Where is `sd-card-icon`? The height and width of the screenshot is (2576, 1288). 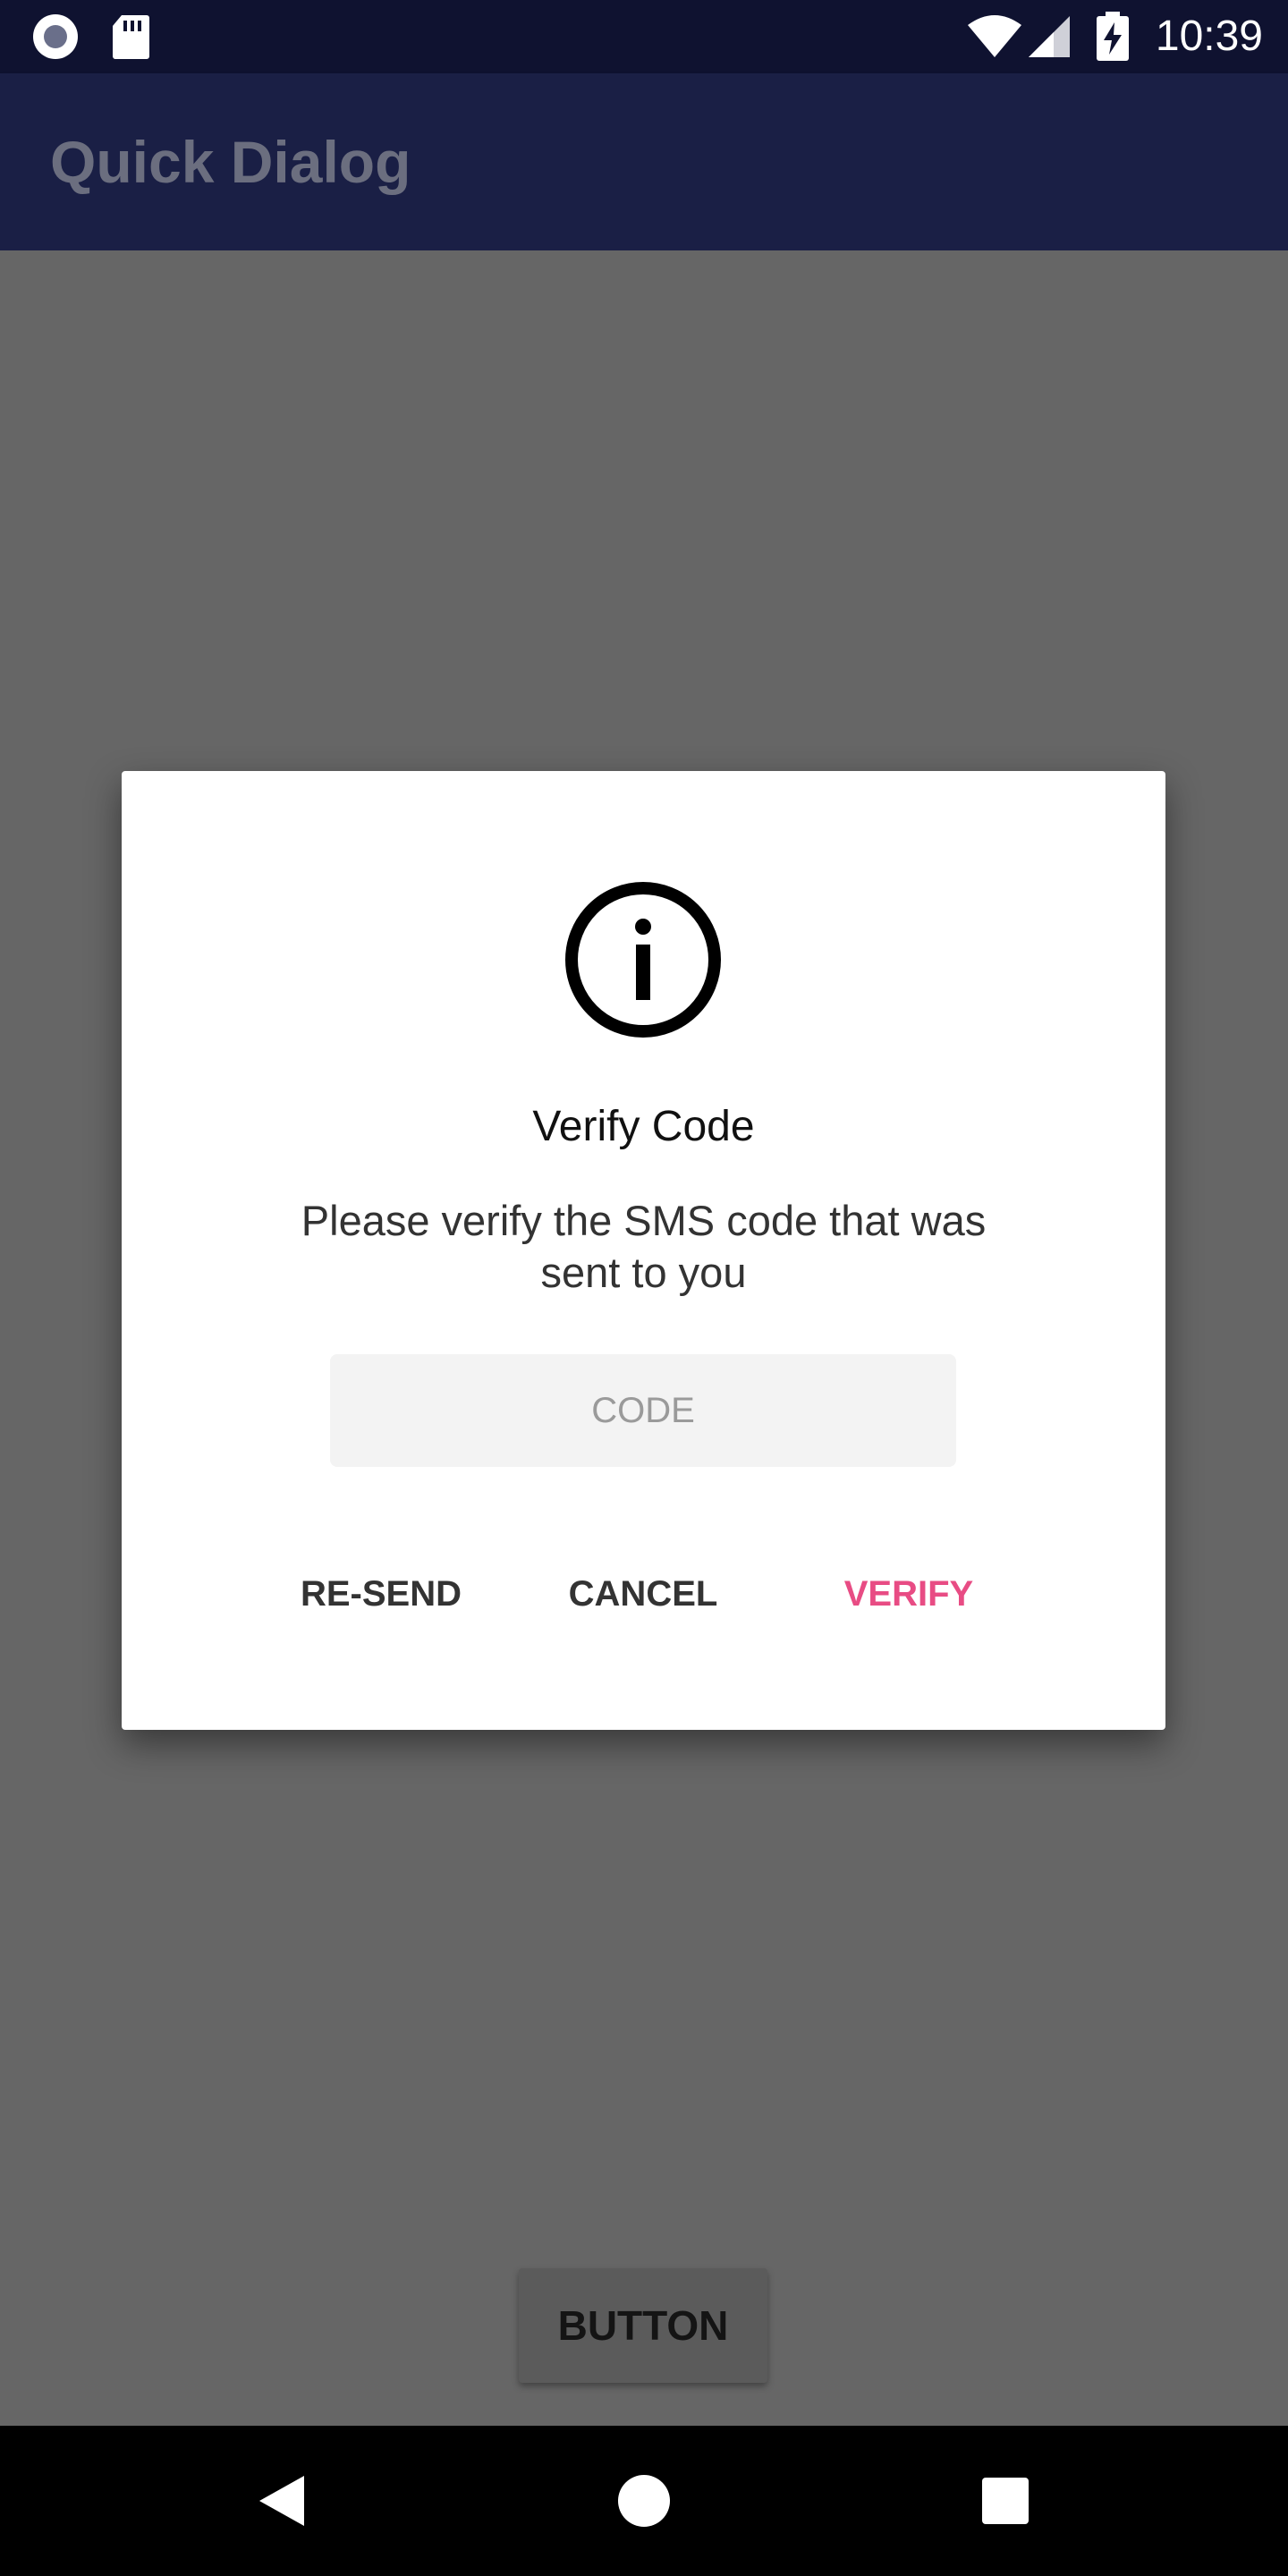 sd-card-icon is located at coordinates (130, 36).